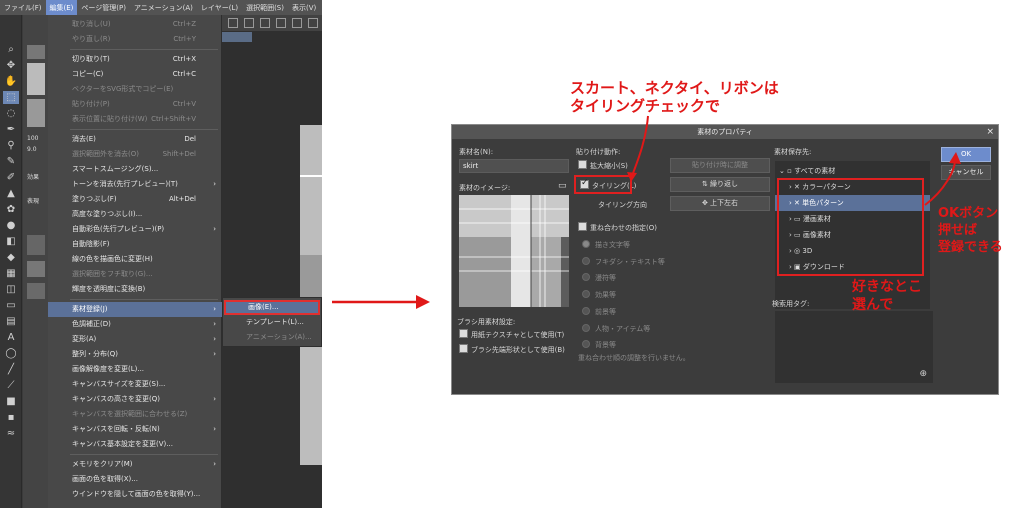 The height and width of the screenshot is (508, 1024). What do you see at coordinates (11, 81) in the screenshot?
I see `hand-icon: ✋` at bounding box center [11, 81].